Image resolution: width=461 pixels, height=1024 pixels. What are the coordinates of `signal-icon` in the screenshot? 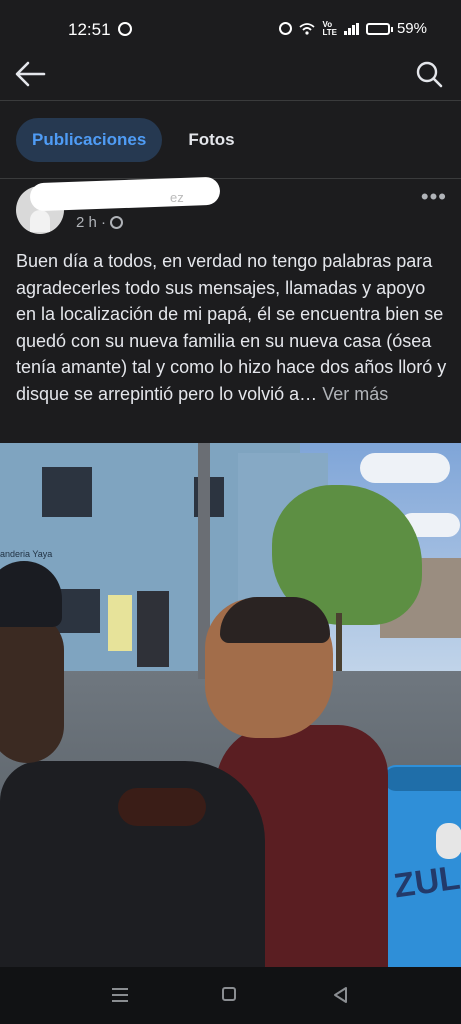 It's located at (351, 28).